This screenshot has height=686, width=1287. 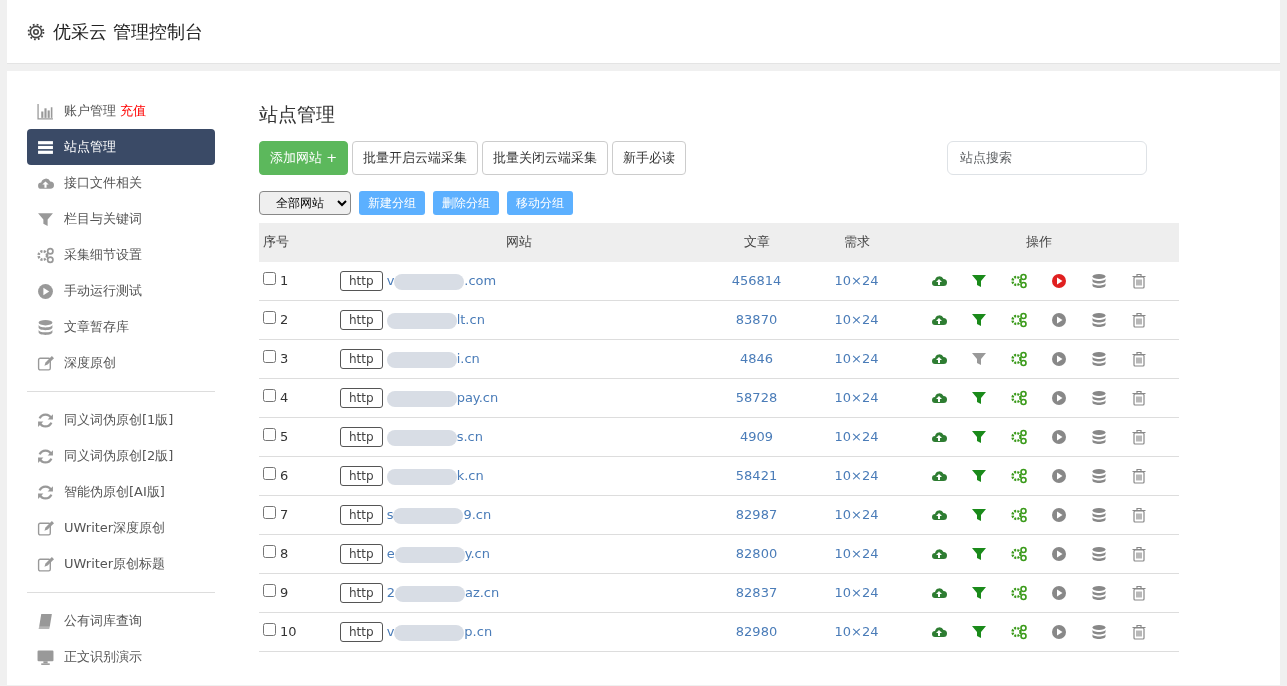 I want to click on sidebar-item: UWriter深度原创, so click(x=121, y=528).